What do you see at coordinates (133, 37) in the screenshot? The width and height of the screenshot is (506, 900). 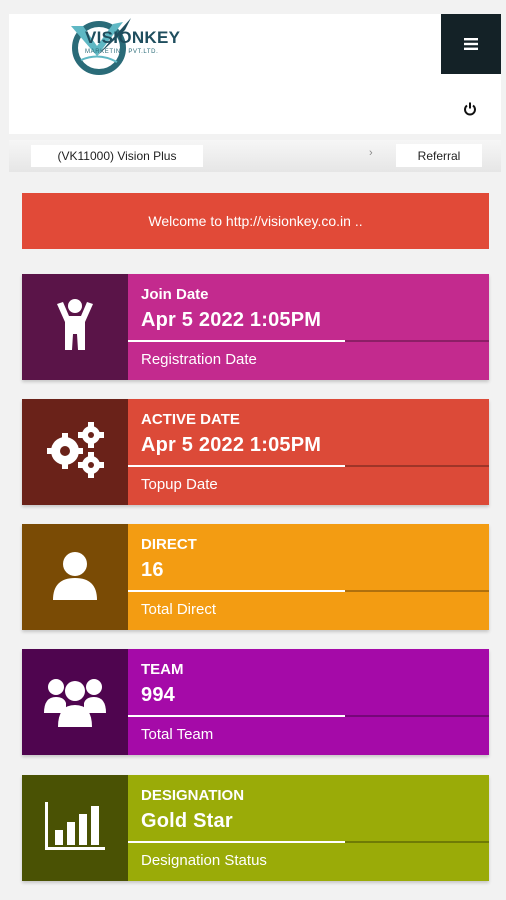 I see `brand-name: VISIONKEY` at bounding box center [133, 37].